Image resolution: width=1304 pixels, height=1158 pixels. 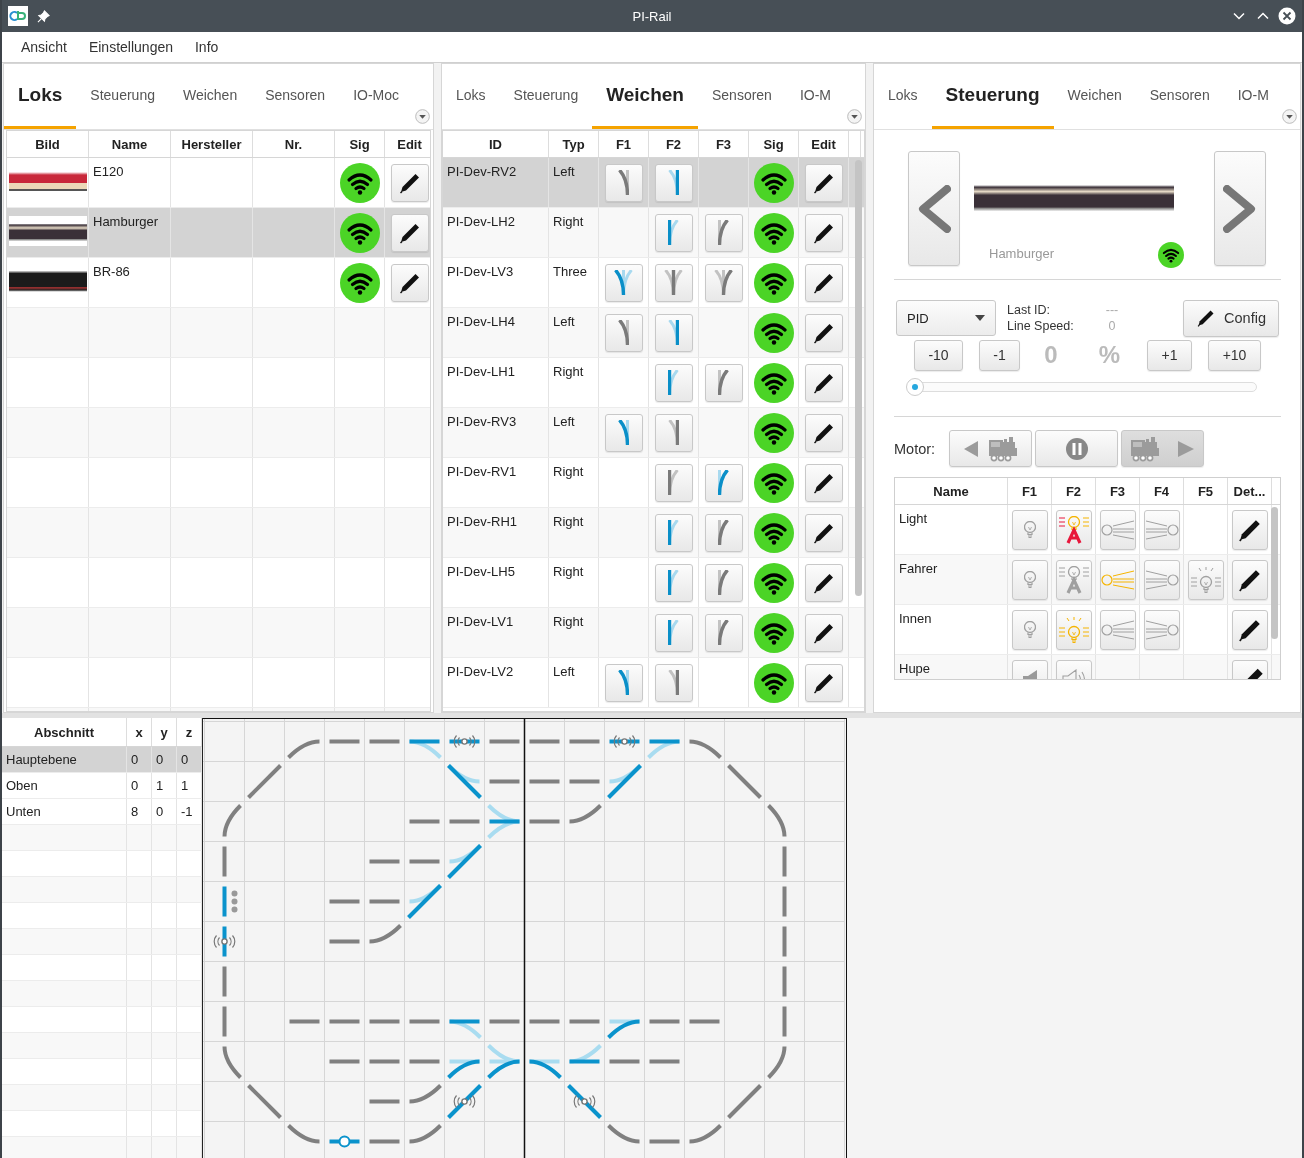 What do you see at coordinates (990, 448) in the screenshot?
I see `reverse-button` at bounding box center [990, 448].